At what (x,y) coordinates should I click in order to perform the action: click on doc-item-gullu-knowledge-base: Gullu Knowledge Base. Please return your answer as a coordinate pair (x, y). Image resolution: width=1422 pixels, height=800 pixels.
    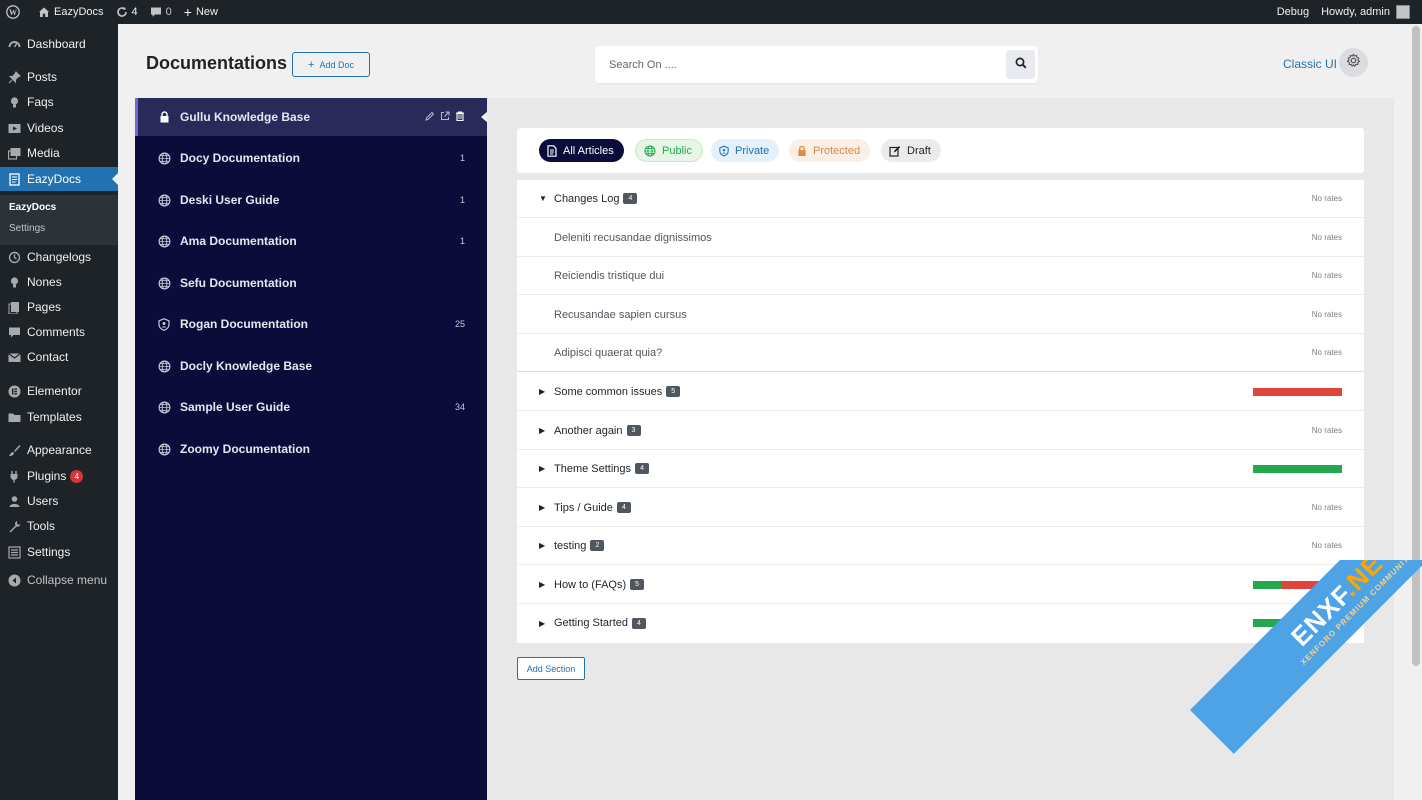
    Looking at the image, I should click on (311, 117).